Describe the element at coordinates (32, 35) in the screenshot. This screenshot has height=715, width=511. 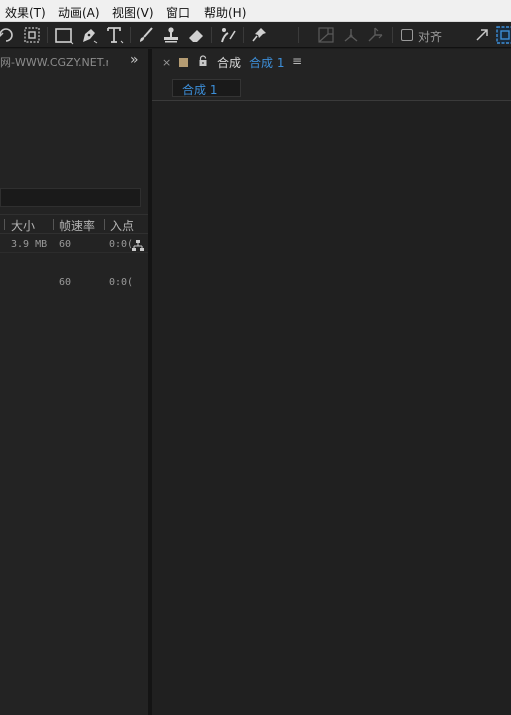
I see `camera-orbit-tool-icon` at that location.